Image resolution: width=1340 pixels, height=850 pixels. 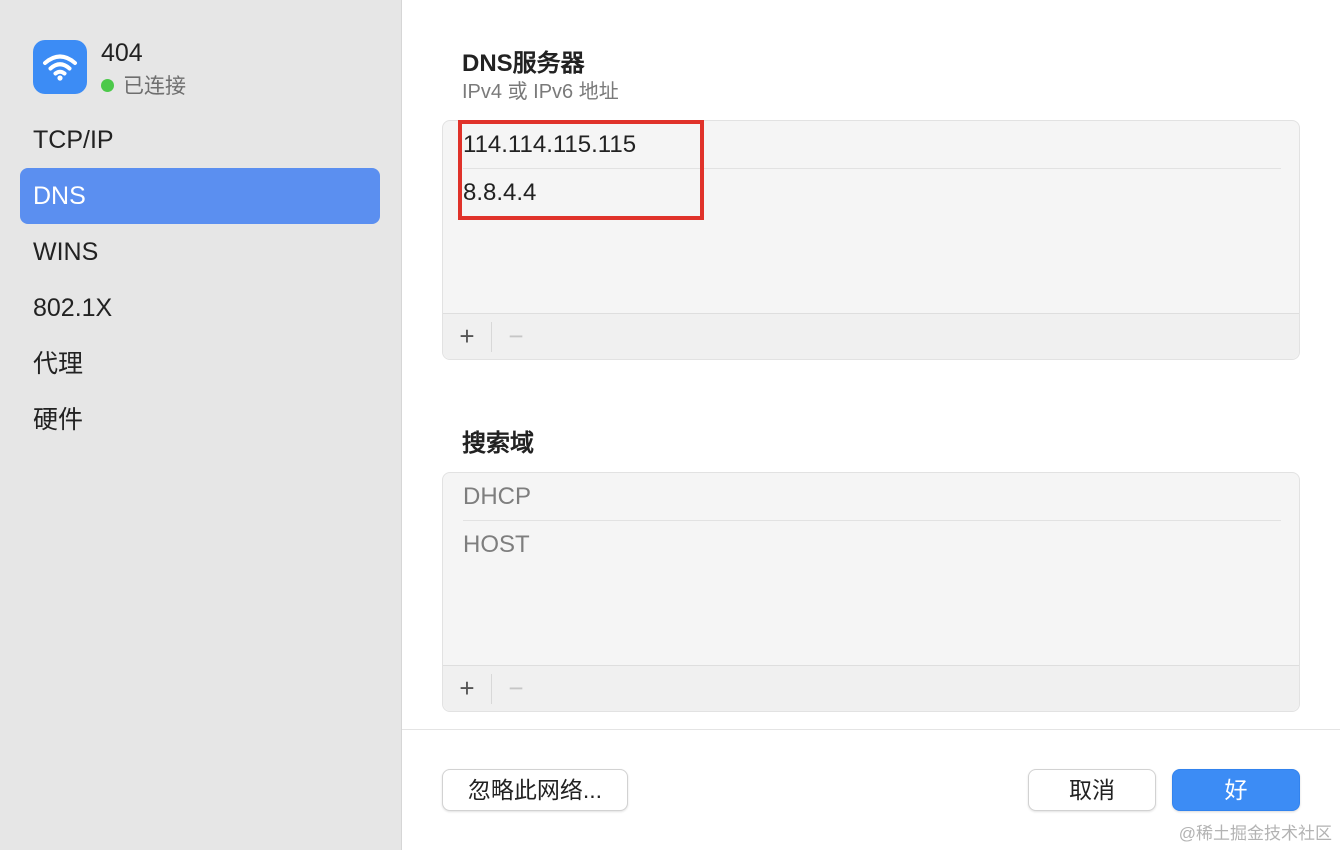 What do you see at coordinates (200, 252) in the screenshot?
I see `sidebar-item-wins: WINS` at bounding box center [200, 252].